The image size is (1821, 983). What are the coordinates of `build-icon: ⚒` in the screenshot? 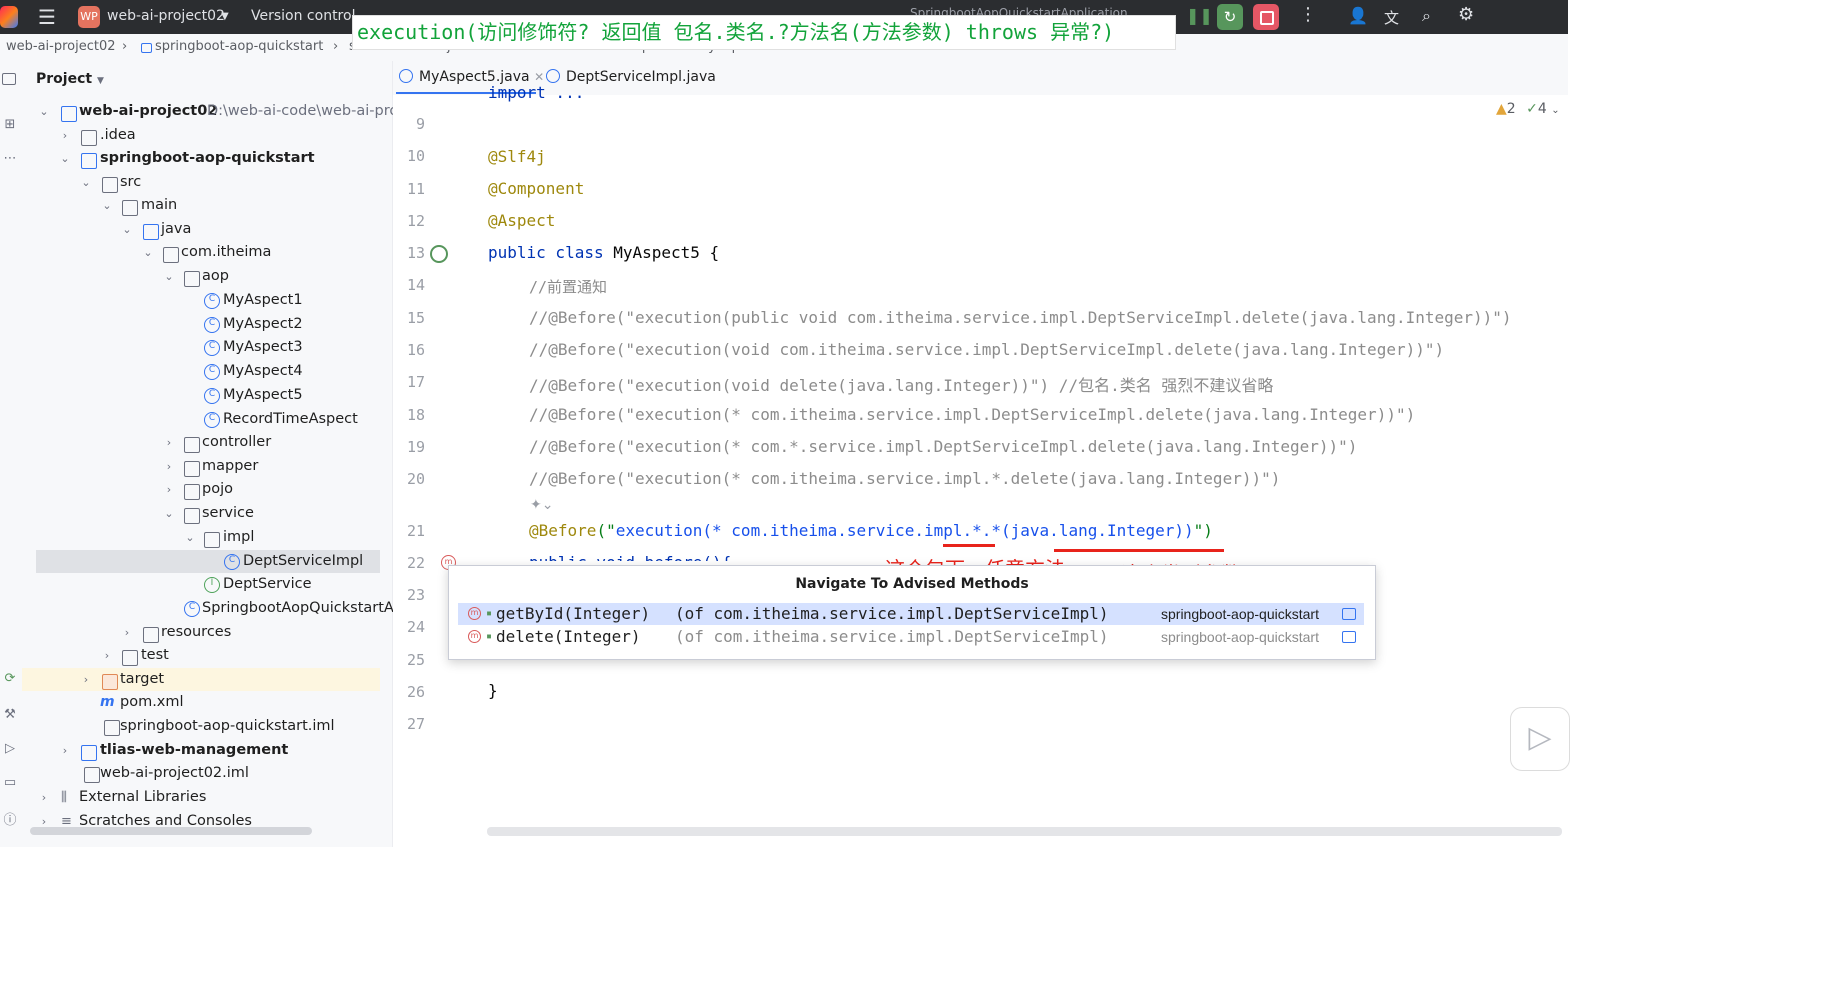 It's located at (10, 715).